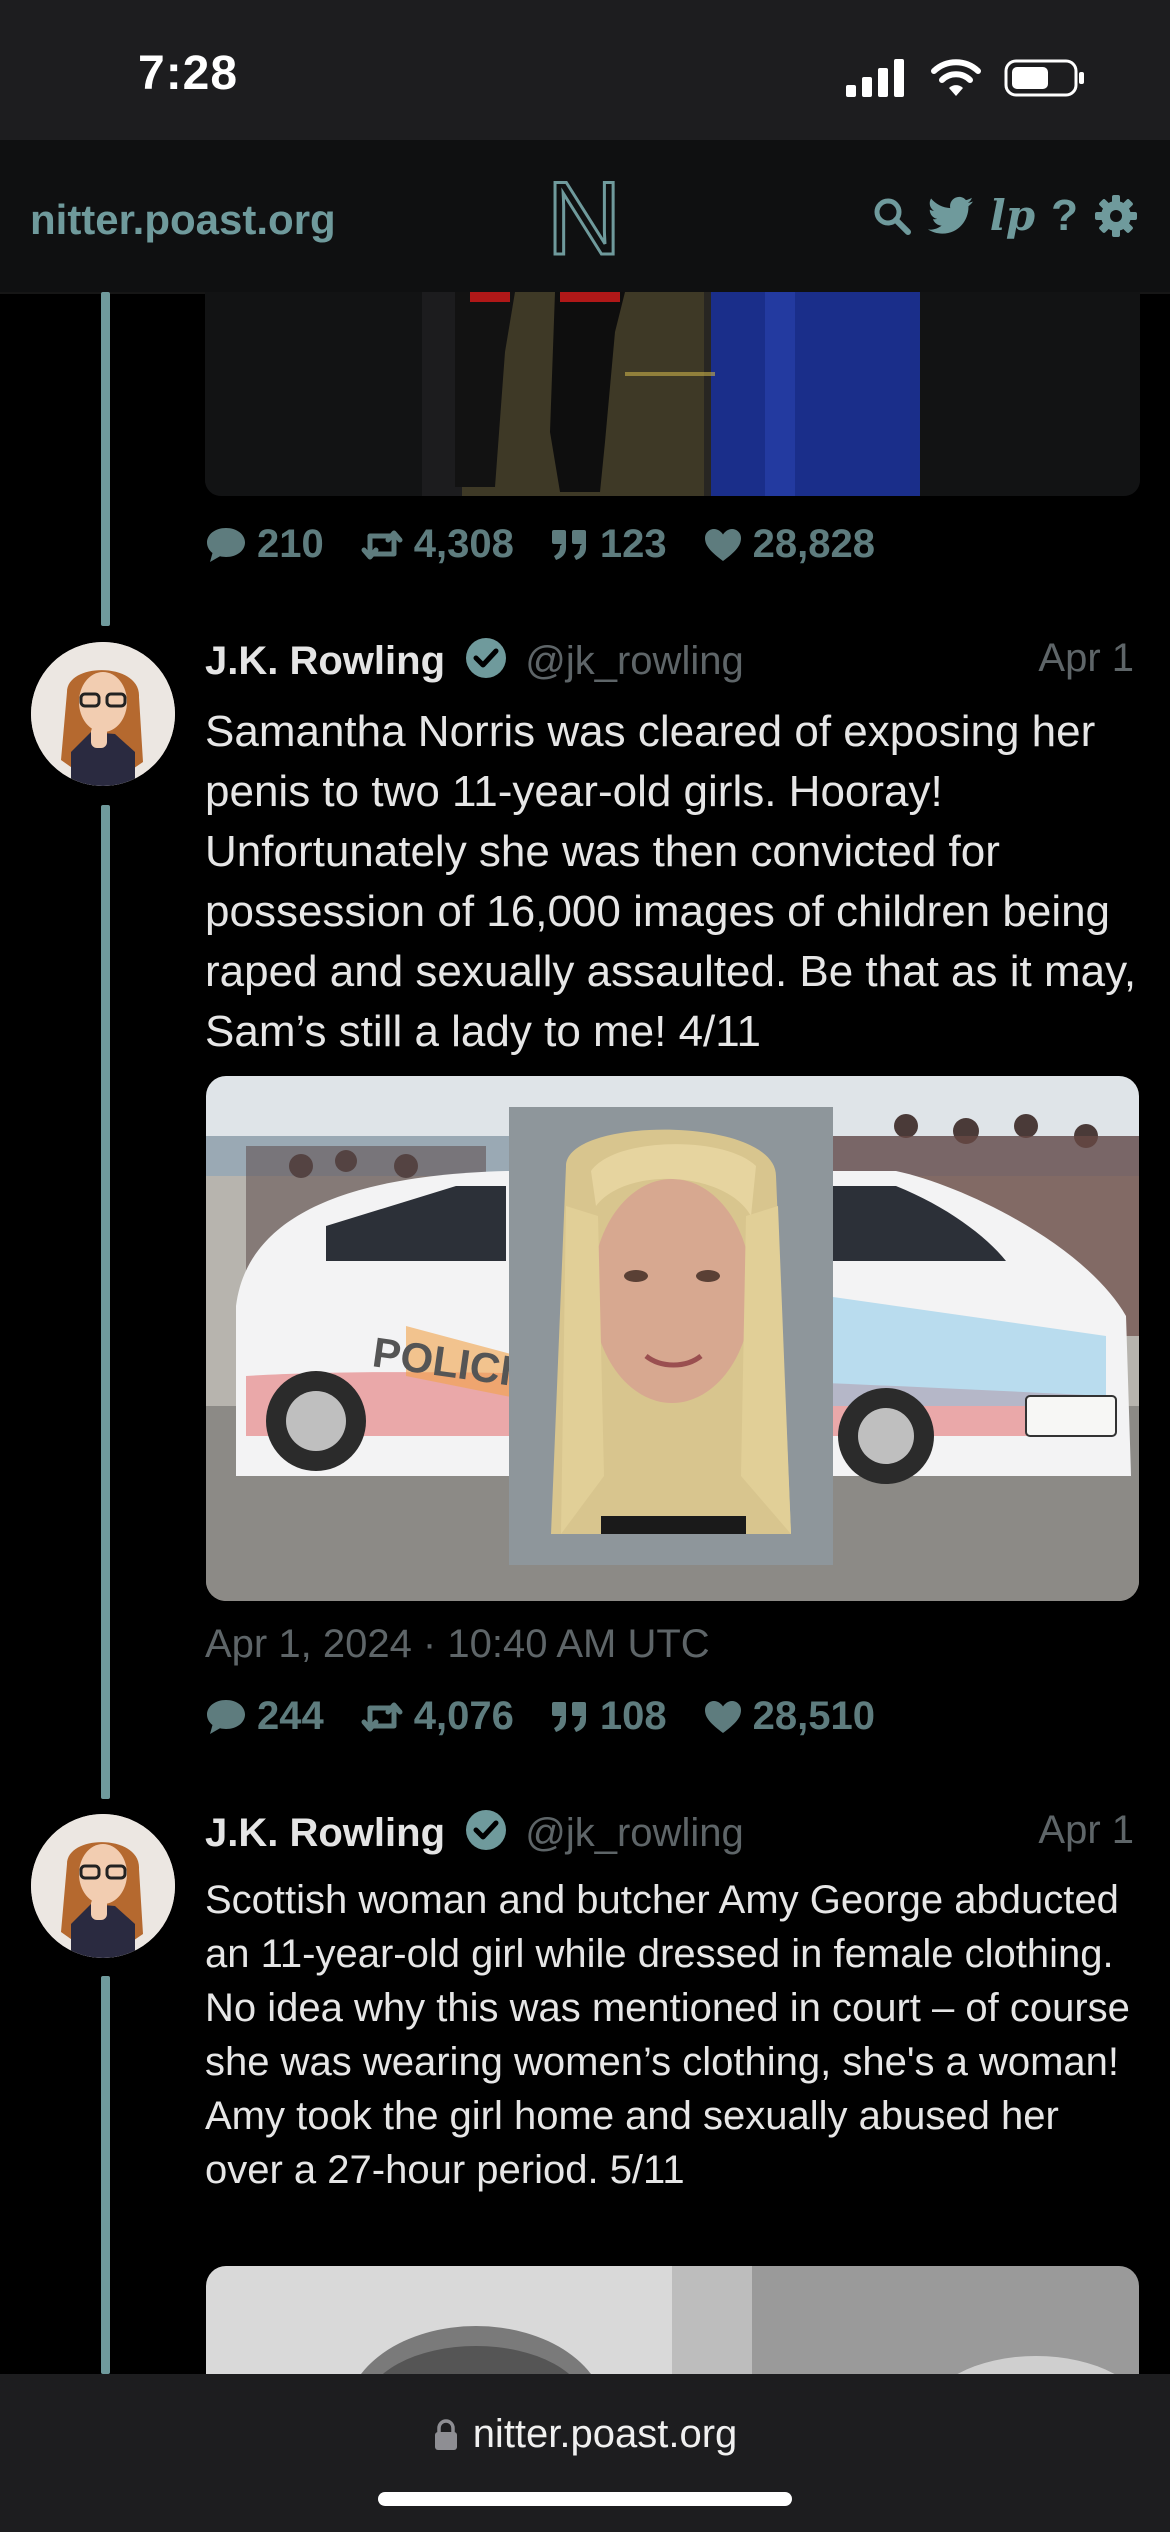 The width and height of the screenshot is (1170, 2532). Describe the element at coordinates (188, 73) in the screenshot. I see `status-time: 7:28` at that location.